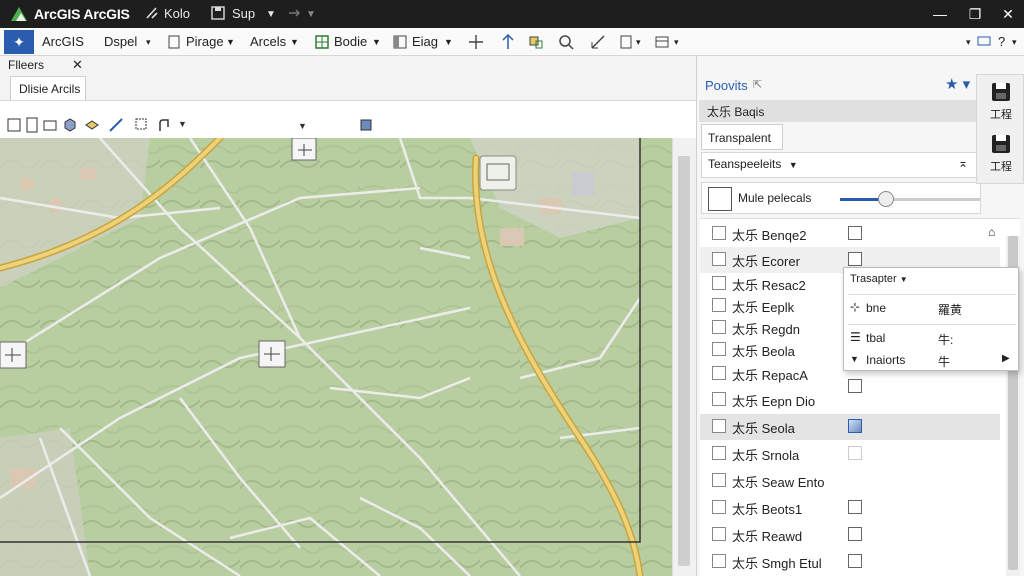 The height and width of the screenshot is (576, 1024). Describe the element at coordinates (684, 361) in the screenshot. I see `scrollbar-thumb` at that location.